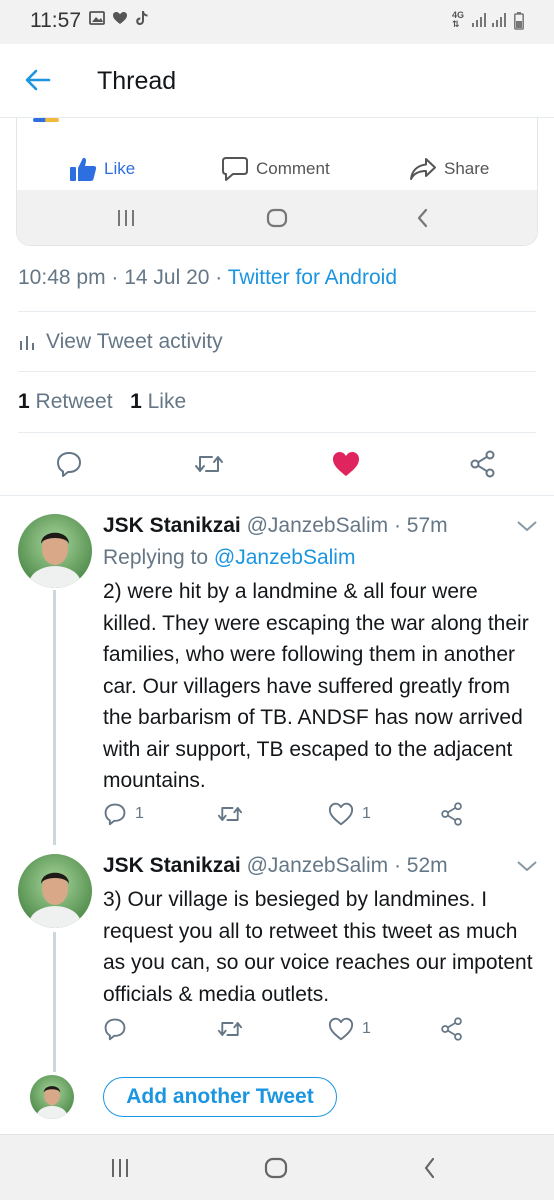 The width and height of the screenshot is (554, 1200). Describe the element at coordinates (277, 81) in the screenshot. I see `thread-header: Thread` at that location.